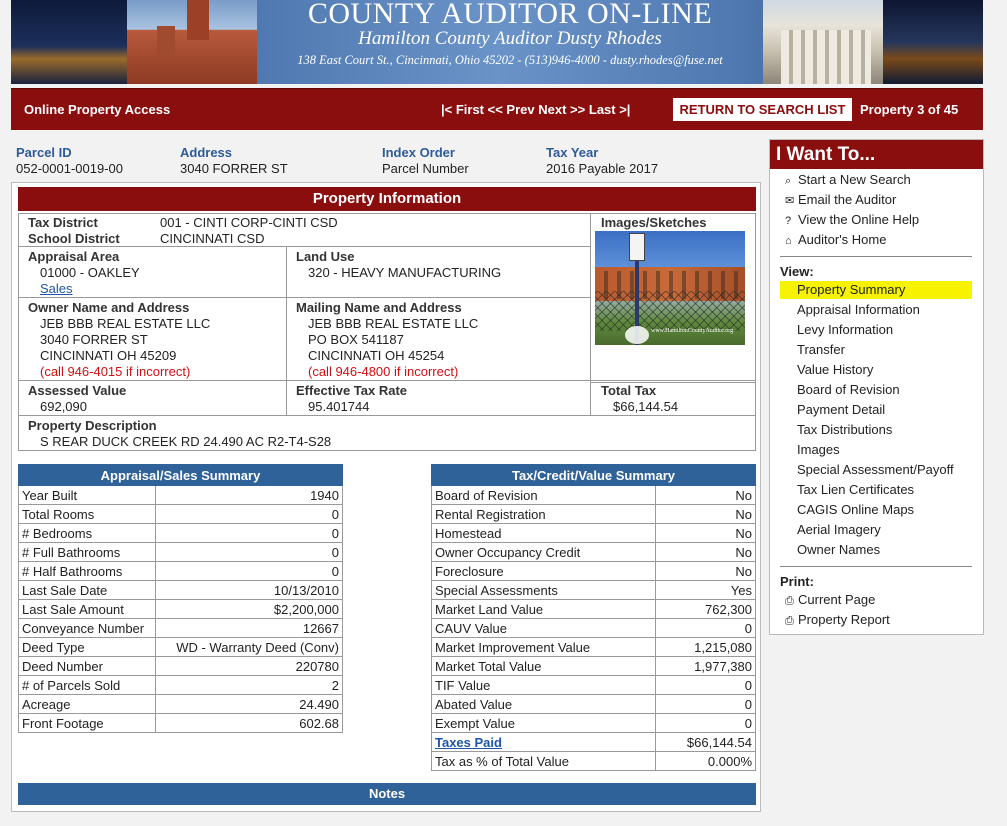 This screenshot has height=826, width=1007. What do you see at coordinates (543, 495) in the screenshot?
I see `row-label: Board of Revision` at bounding box center [543, 495].